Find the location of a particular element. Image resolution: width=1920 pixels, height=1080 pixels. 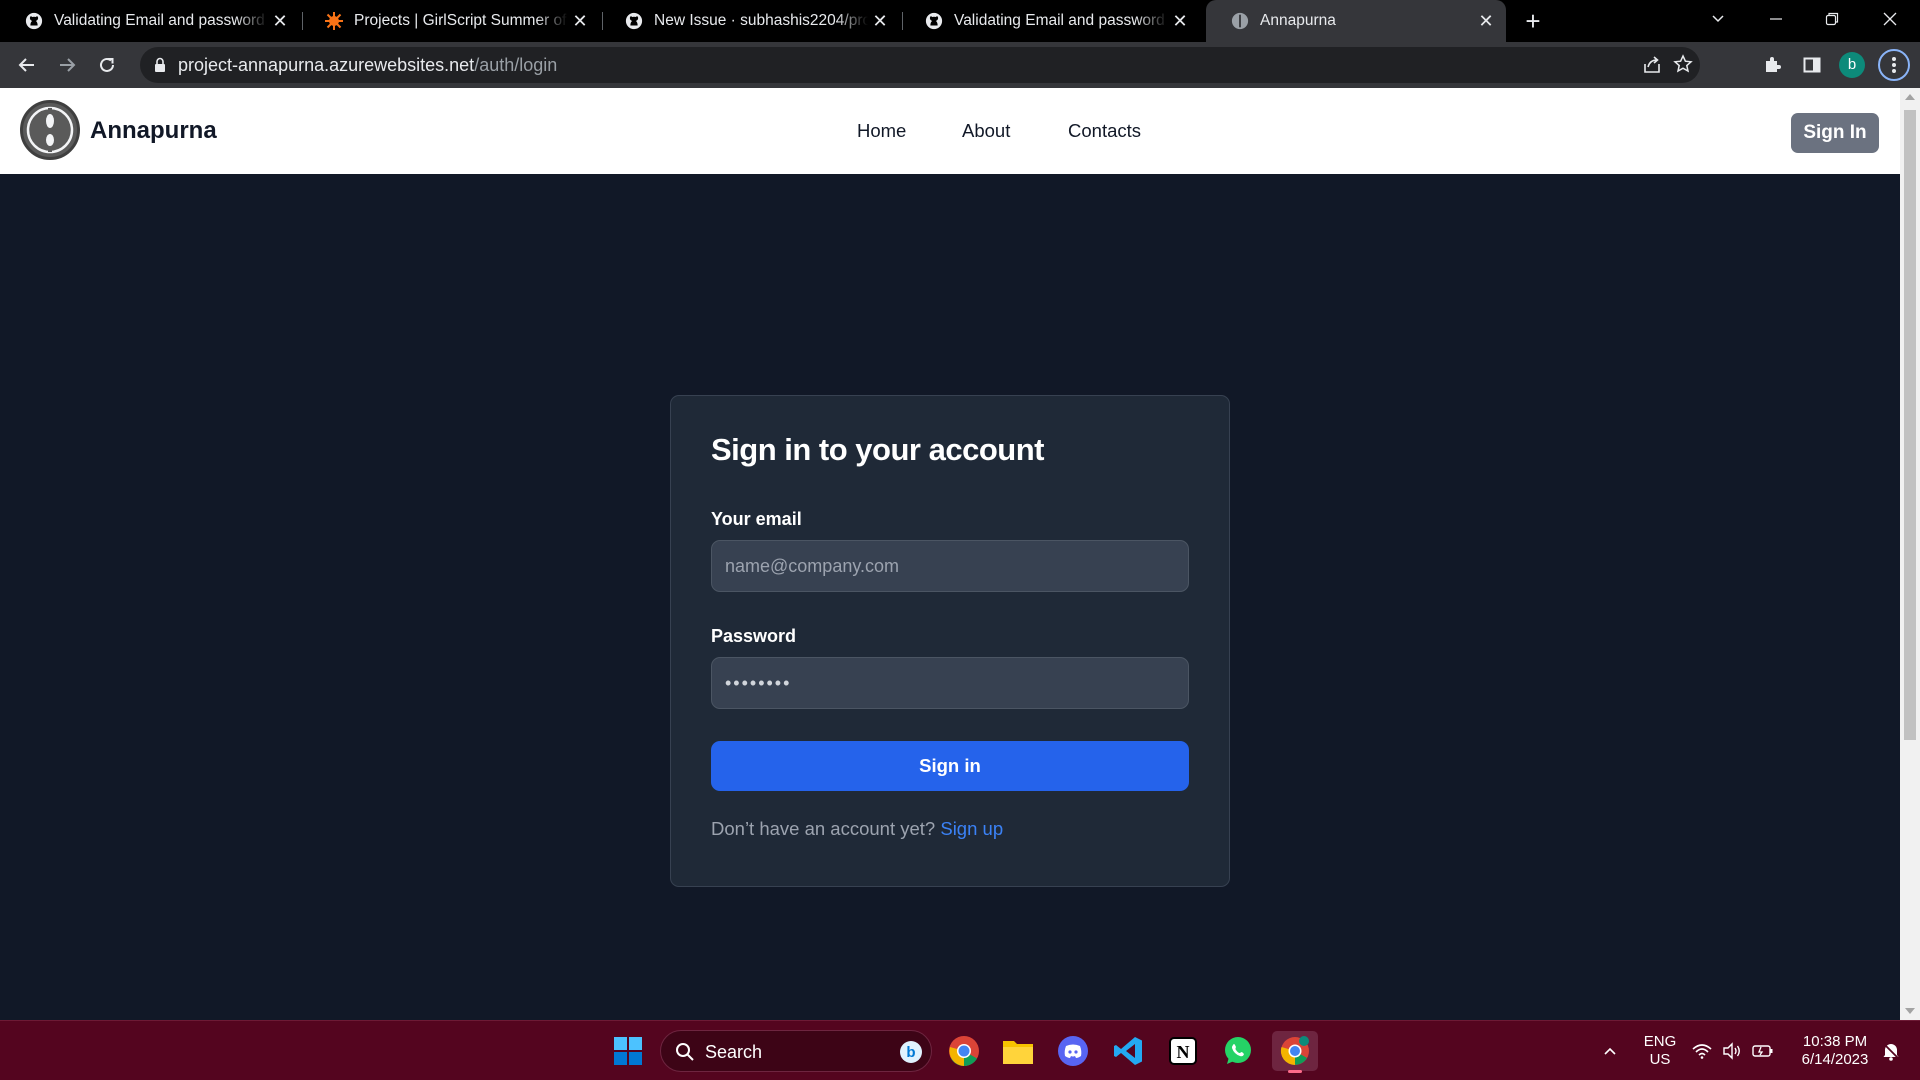

reload-button is located at coordinates (107, 65).